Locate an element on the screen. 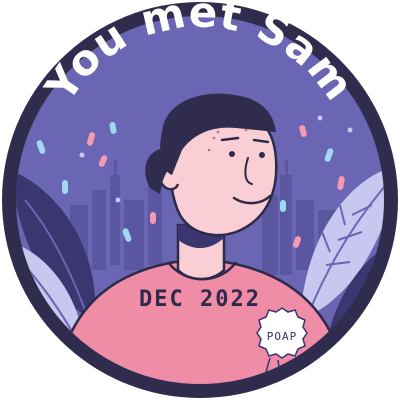 This screenshot has height=400, width=400. shirt-date-text: DEC 2022 is located at coordinates (200, 299).